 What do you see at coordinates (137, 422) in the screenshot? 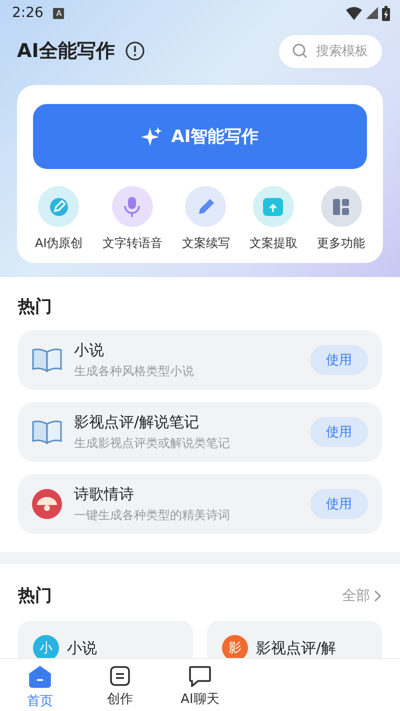
I see `template-title: 影视点评/解说笔记` at bounding box center [137, 422].